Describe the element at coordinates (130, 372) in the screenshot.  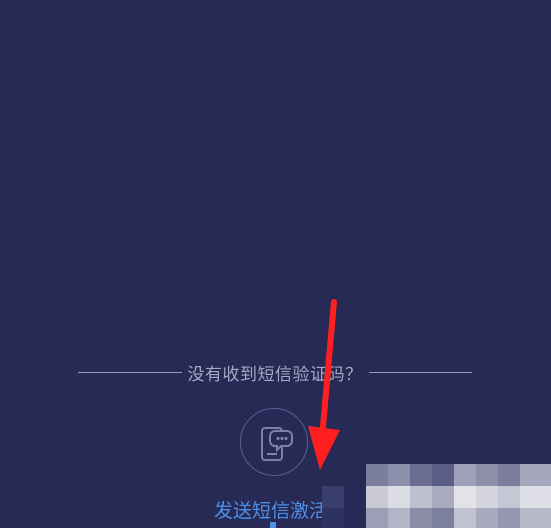
I see `divider-line-left` at that location.